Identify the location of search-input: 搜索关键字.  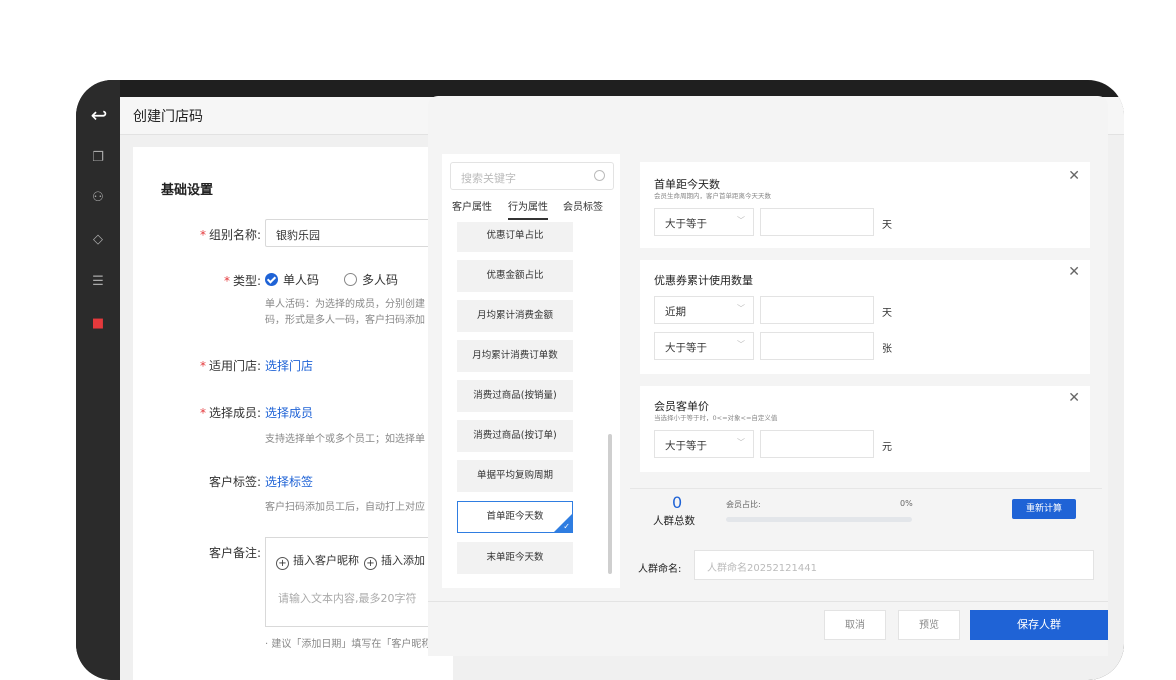
(532, 176).